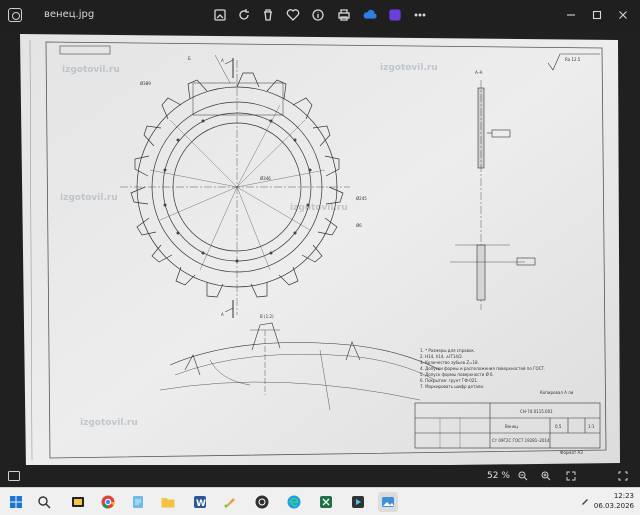 Image resolution: width=640 pixels, height=515 pixels. Describe the element at coordinates (571, 15) in the screenshot. I see `minimize-button` at that location.